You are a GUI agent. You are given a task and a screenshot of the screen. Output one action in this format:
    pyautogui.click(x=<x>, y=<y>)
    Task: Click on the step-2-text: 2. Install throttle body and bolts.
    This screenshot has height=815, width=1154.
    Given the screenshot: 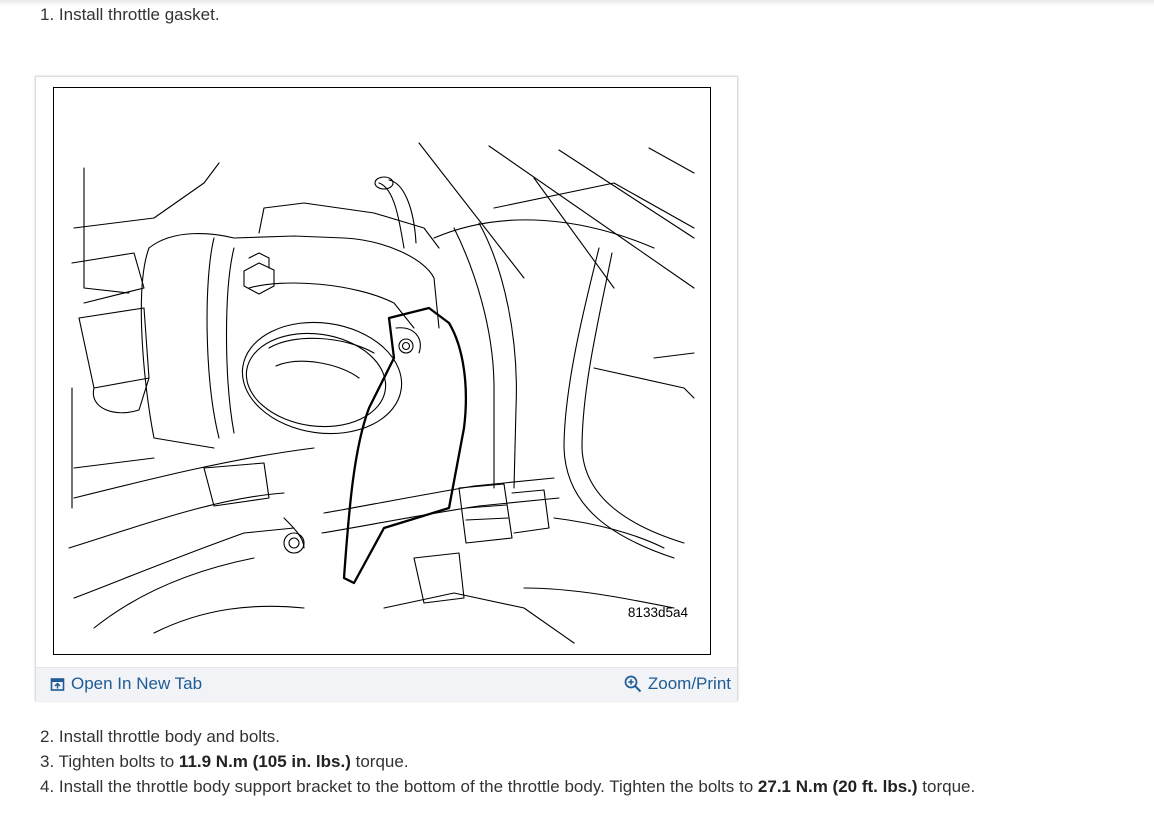 What is the action you would take?
    pyautogui.click(x=160, y=737)
    